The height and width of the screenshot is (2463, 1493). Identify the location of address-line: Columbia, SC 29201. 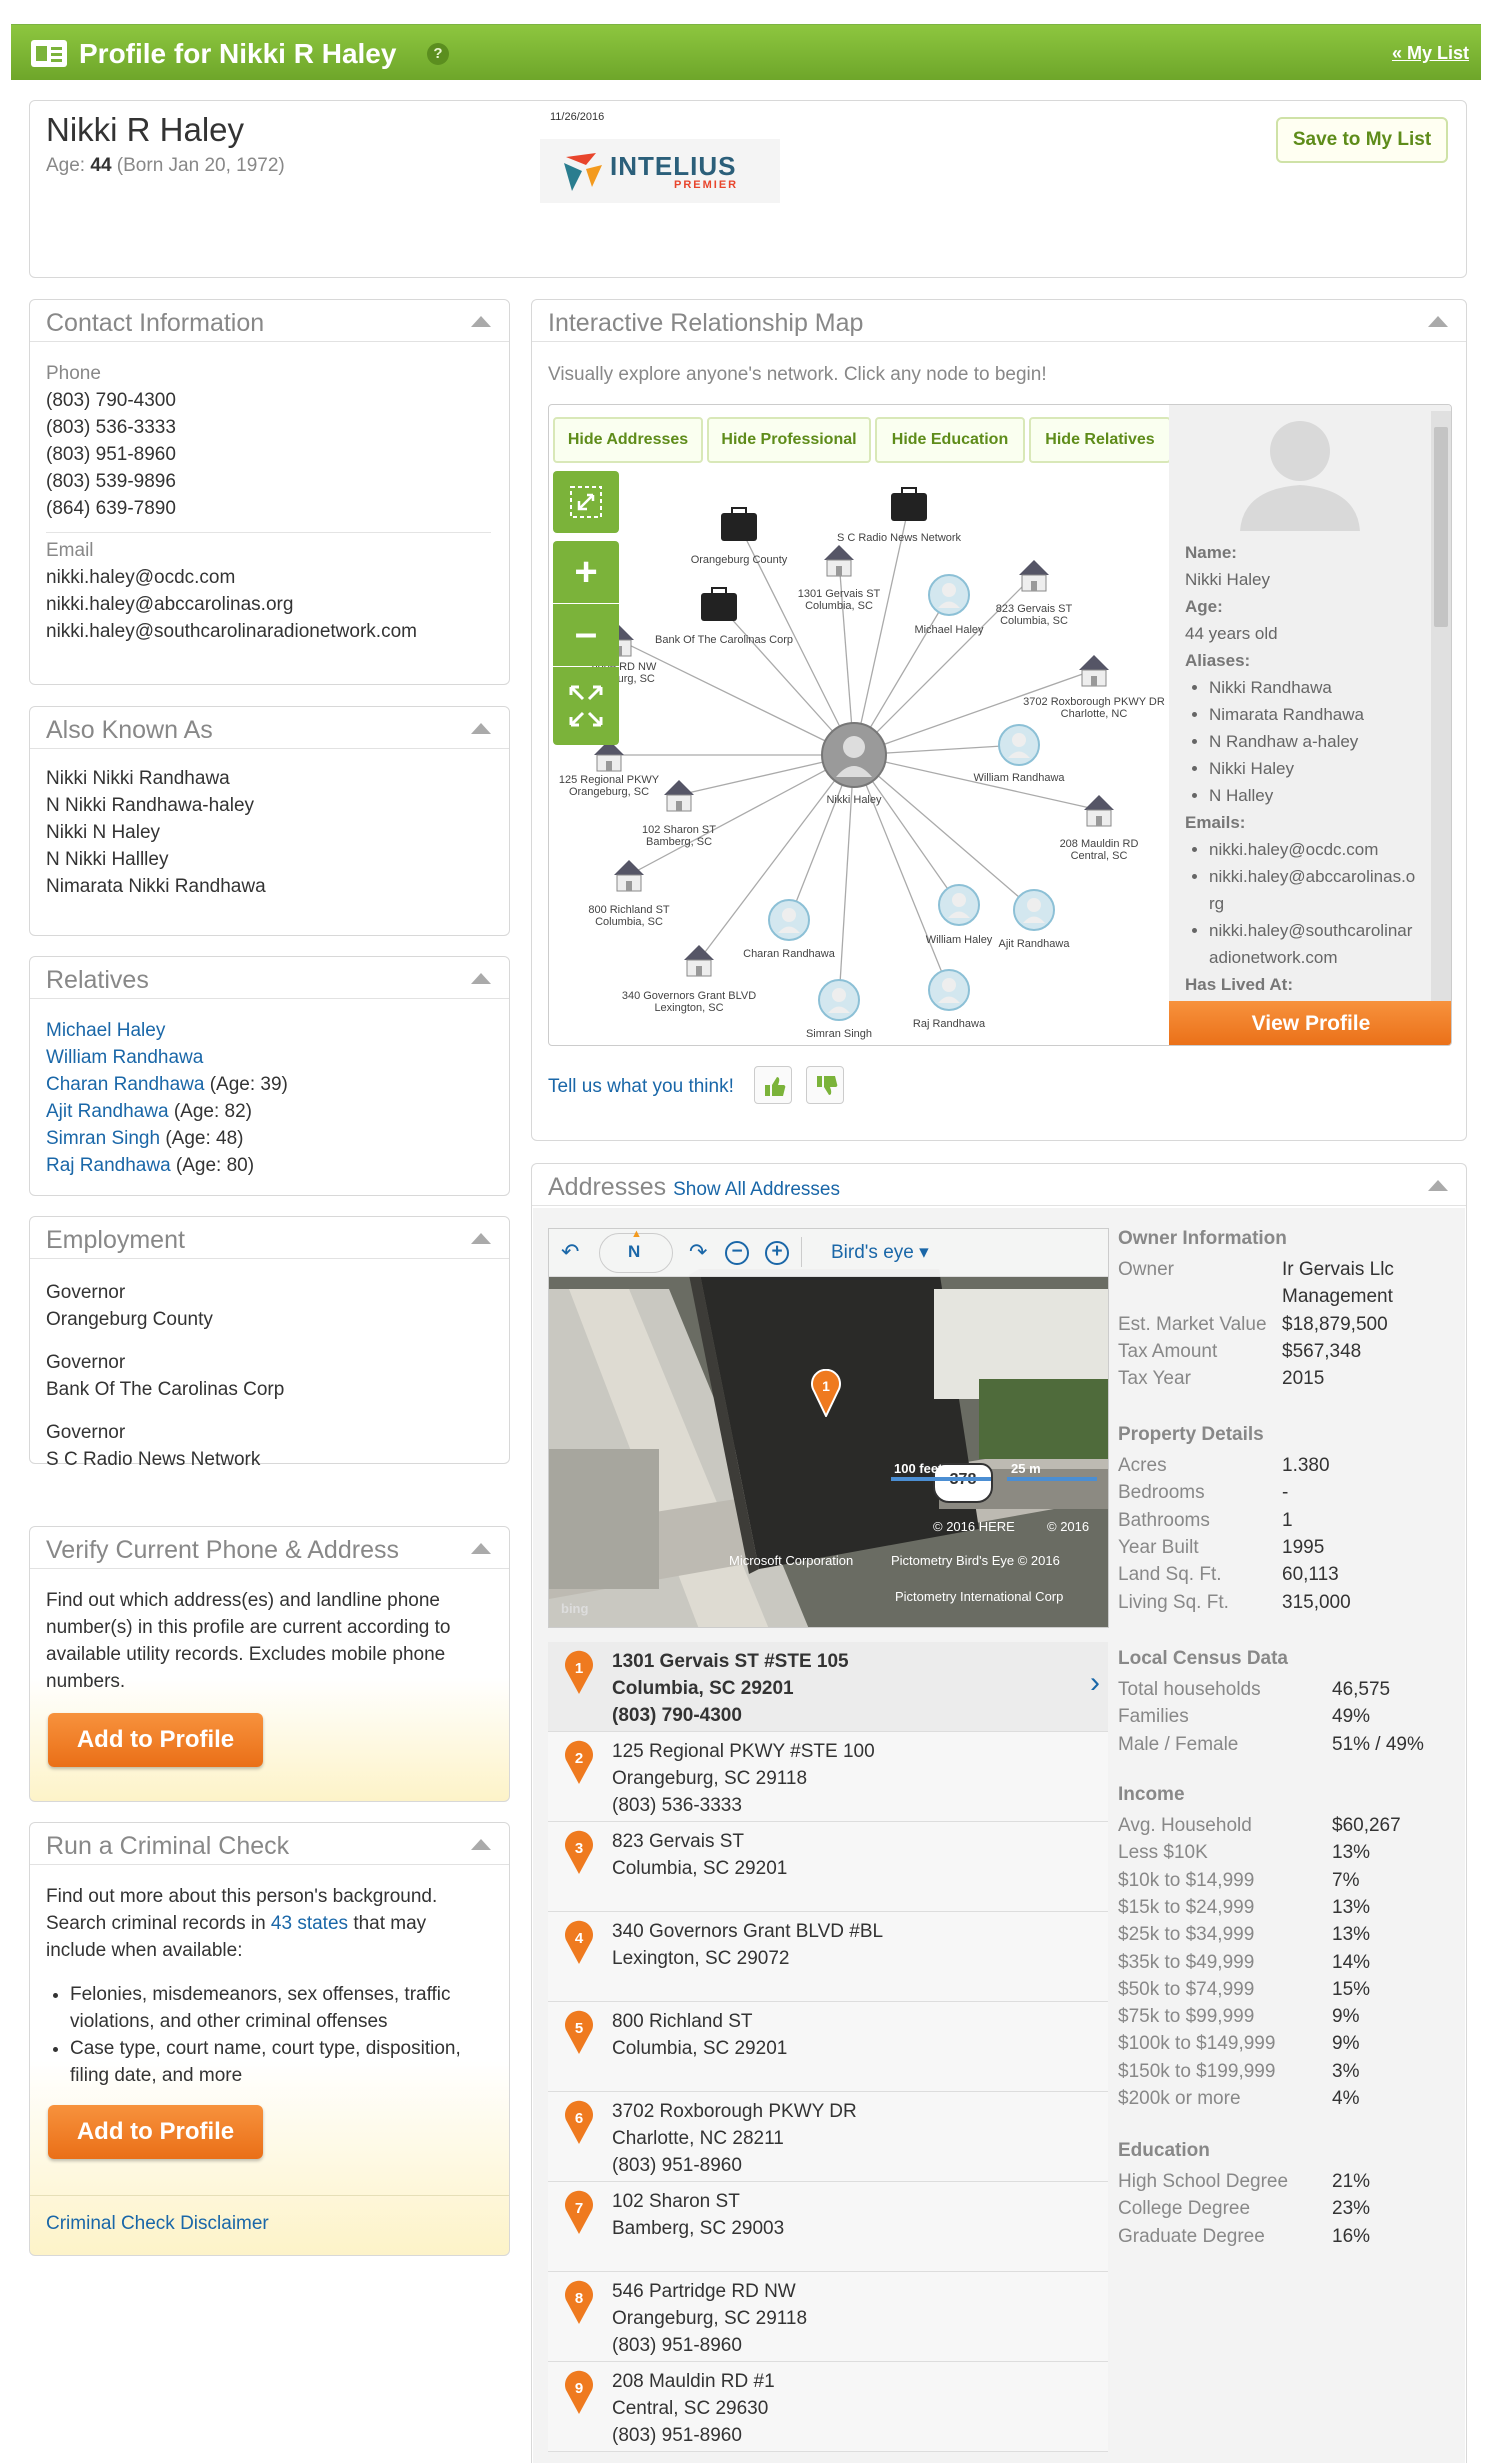
(703, 1688).